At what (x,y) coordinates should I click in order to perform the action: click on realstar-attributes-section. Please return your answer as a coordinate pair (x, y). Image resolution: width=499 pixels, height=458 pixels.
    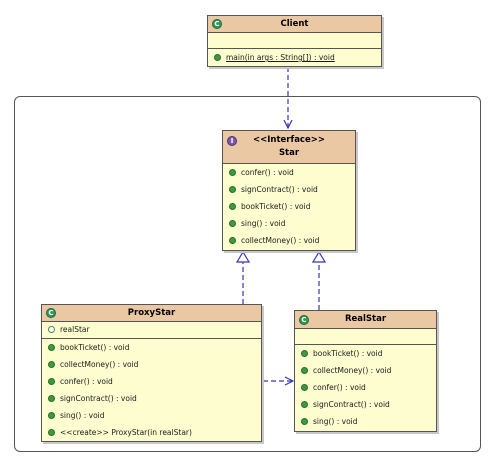
    Looking at the image, I should click on (365, 337).